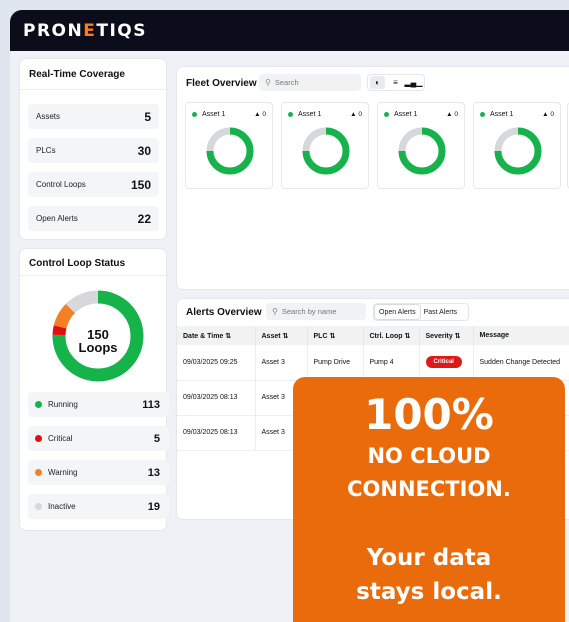 This screenshot has width=569, height=622. Describe the element at coordinates (151, 404) in the screenshot. I see `legend-value: 113` at that location.